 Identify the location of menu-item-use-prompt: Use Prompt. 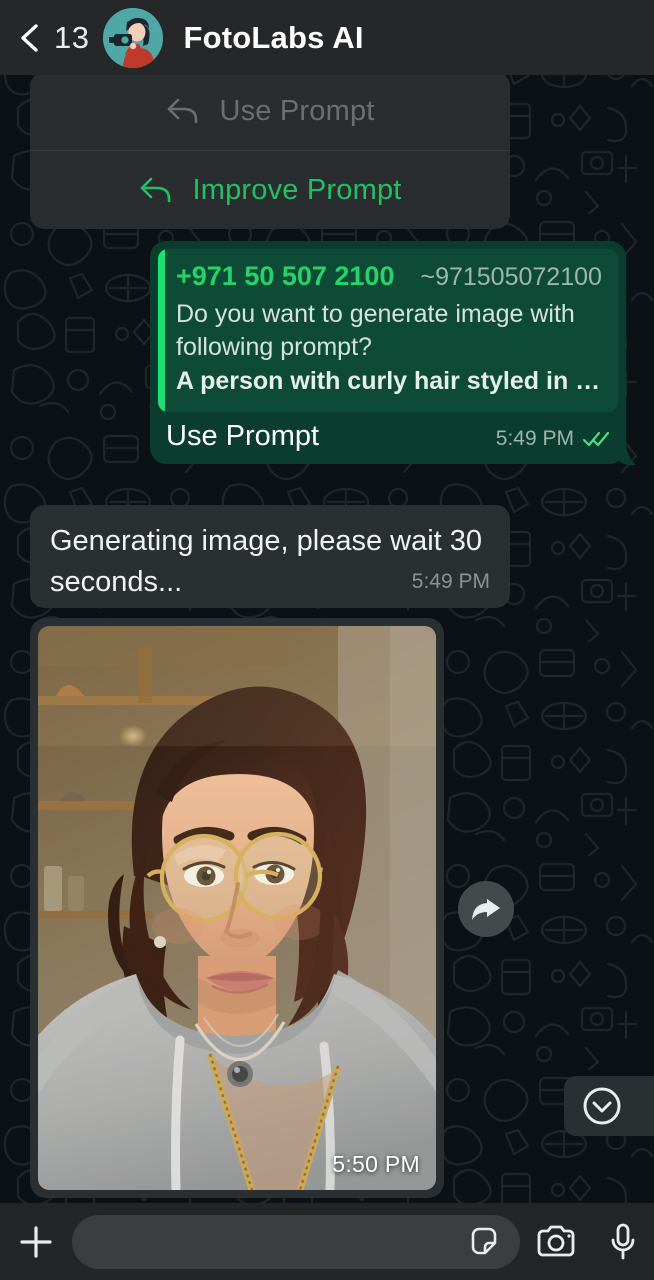
(270, 111).